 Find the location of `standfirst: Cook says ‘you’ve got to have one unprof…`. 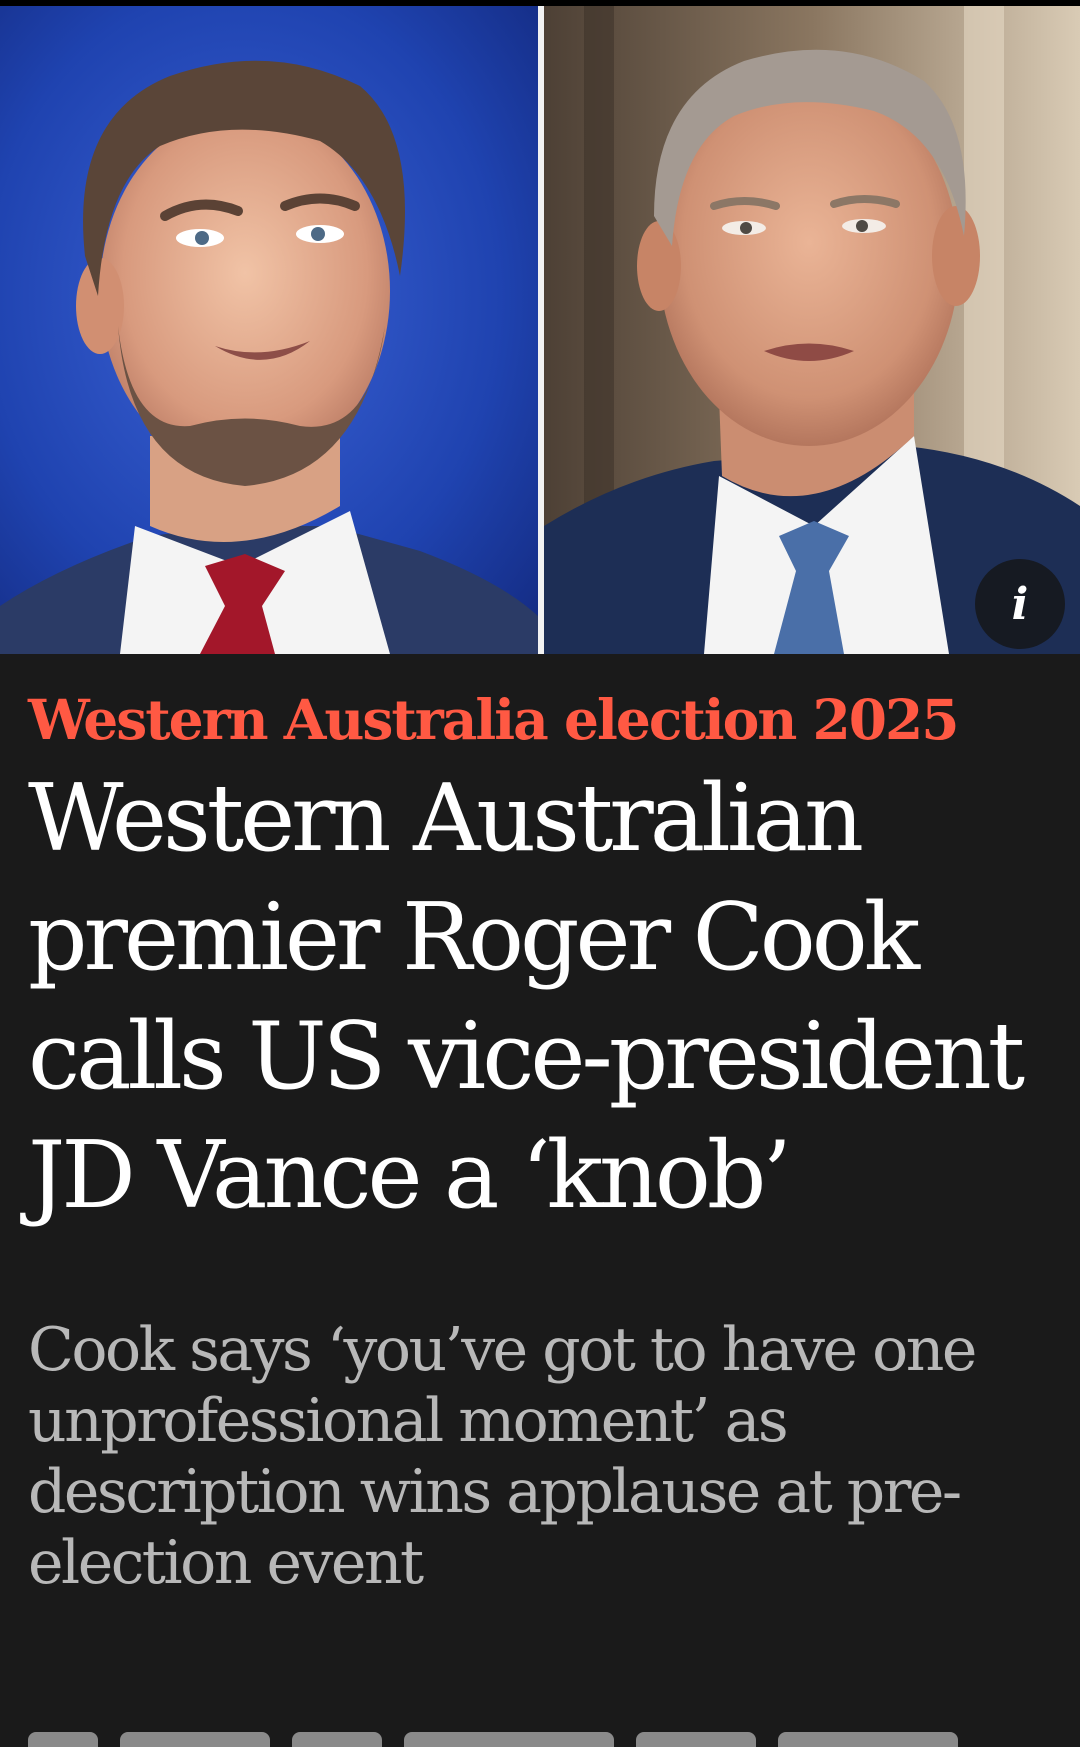

standfirst: Cook says ‘you’ve got to have one unprof… is located at coordinates (502, 1456).